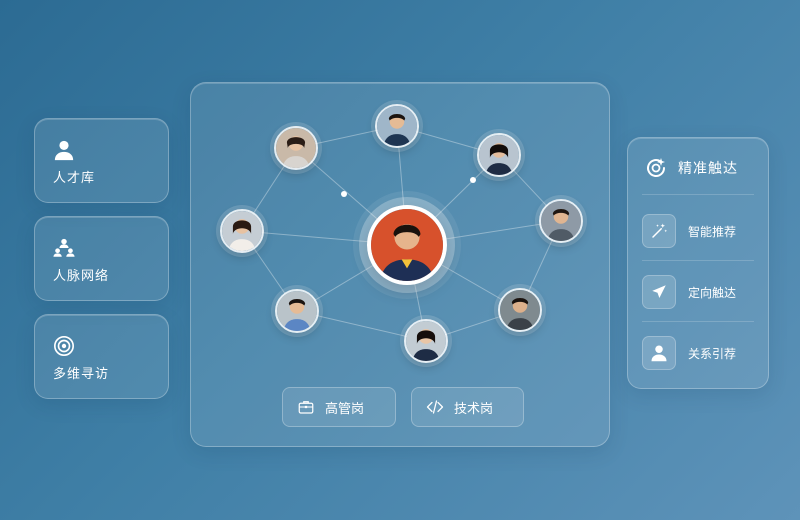  I want to click on talent-pool-label: 人才库, so click(74, 178).